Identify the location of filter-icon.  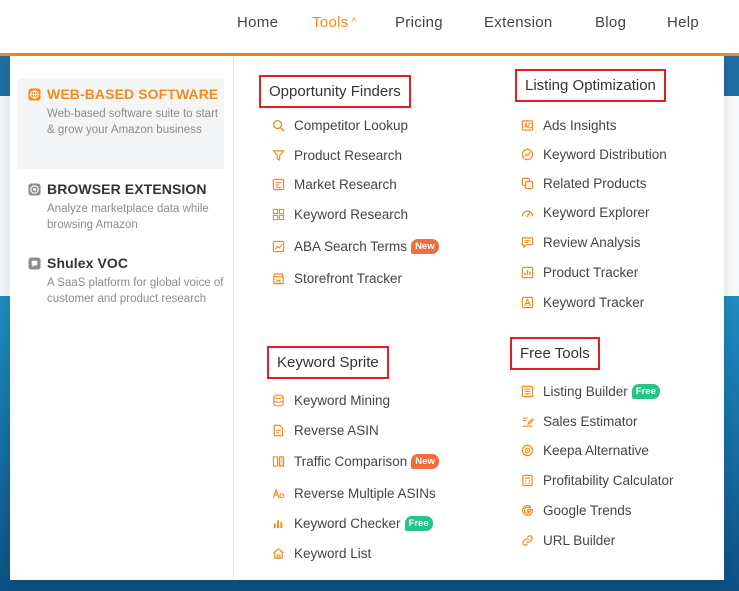
(278, 155).